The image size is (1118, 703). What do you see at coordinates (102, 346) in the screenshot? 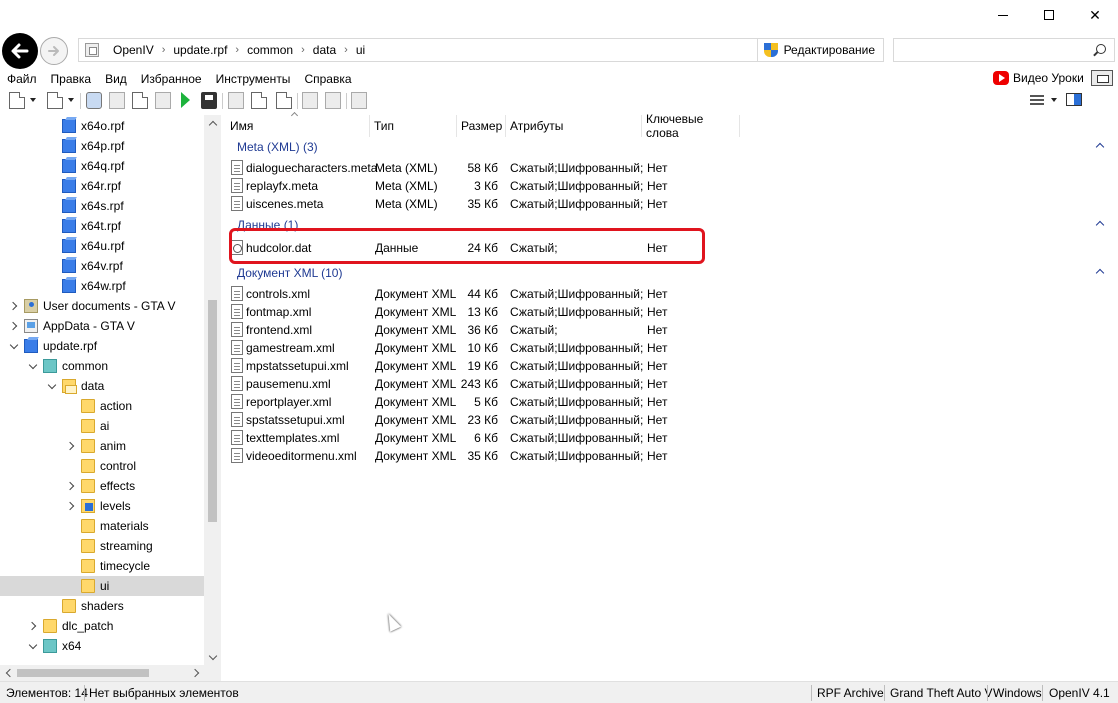
I see `tree-item: update.rpf` at bounding box center [102, 346].